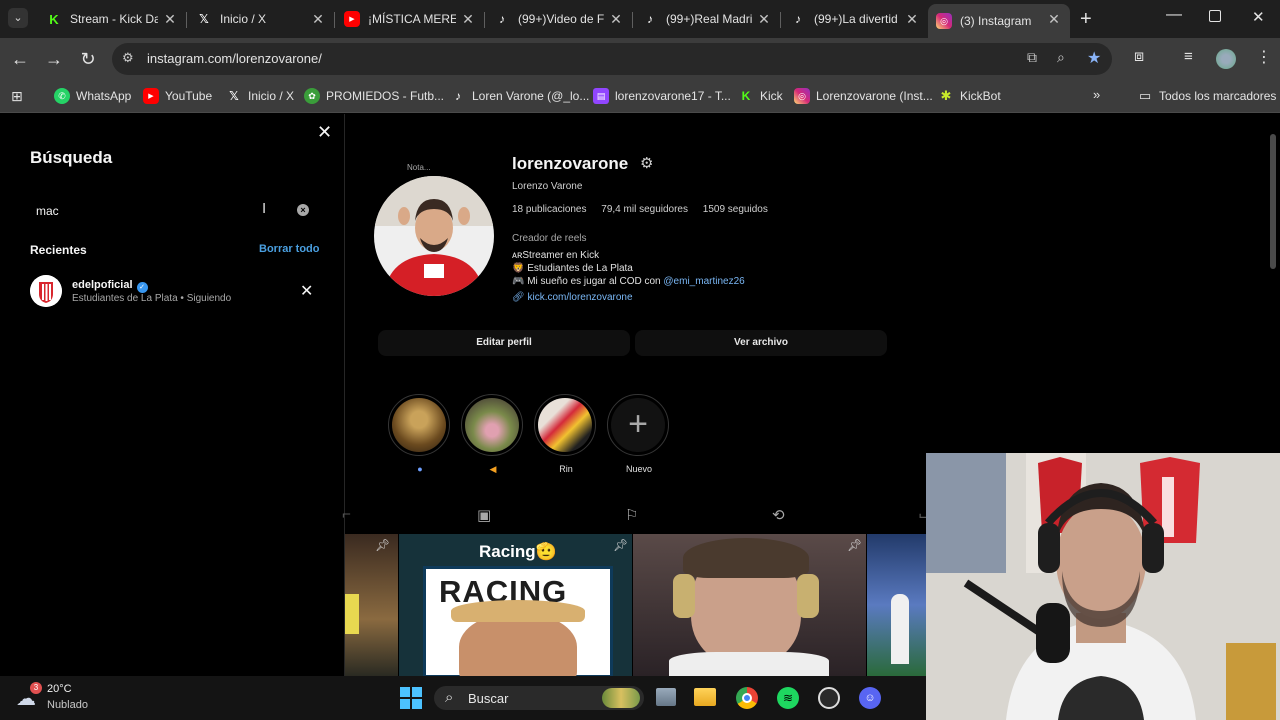 The image size is (1280, 720). What do you see at coordinates (707, 19) in the screenshot?
I see `tab-tiktok-real-madrid: ♪ (99+)Real Madri ✕` at bounding box center [707, 19].